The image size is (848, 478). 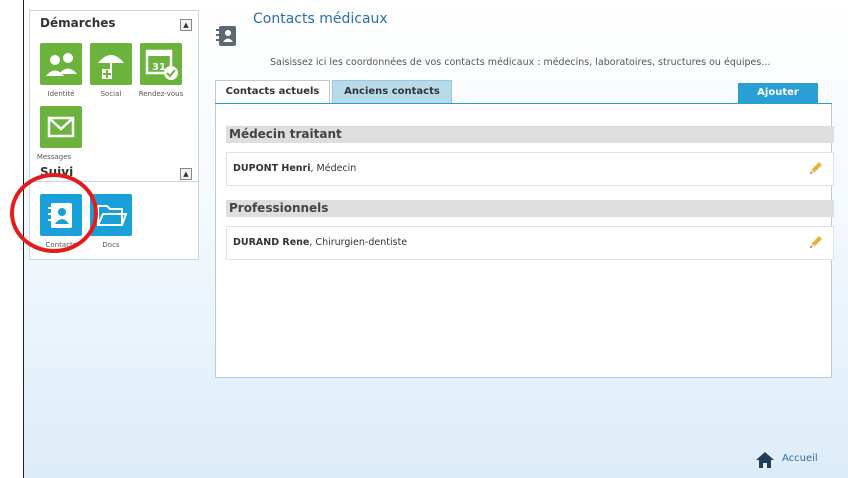 I want to click on messages-tile, so click(x=61, y=127).